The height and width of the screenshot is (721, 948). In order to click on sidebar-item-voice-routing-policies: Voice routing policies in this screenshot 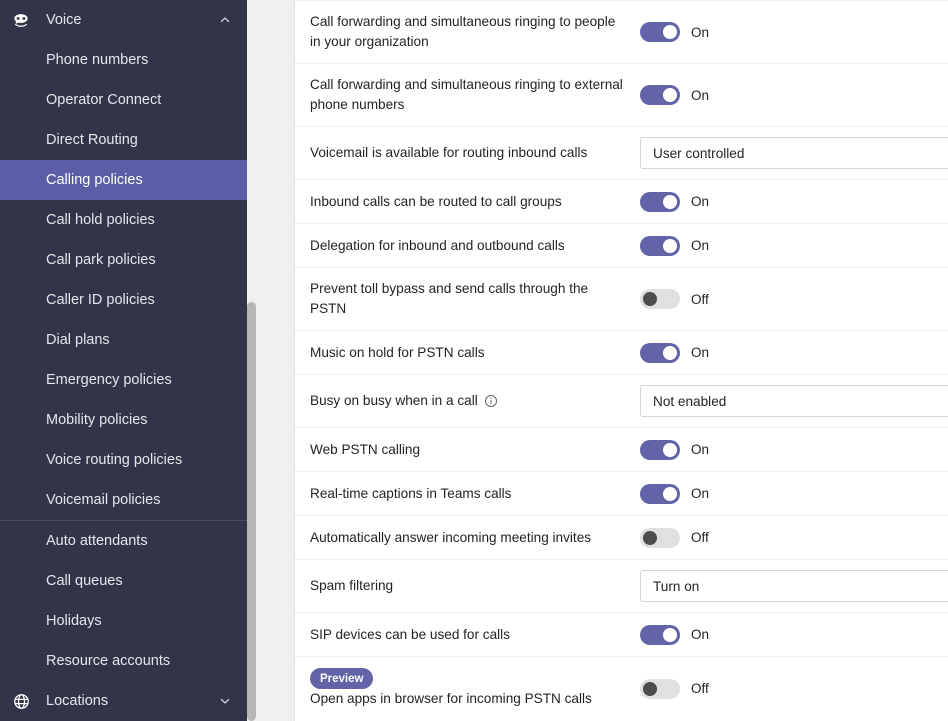, I will do `click(123, 460)`.